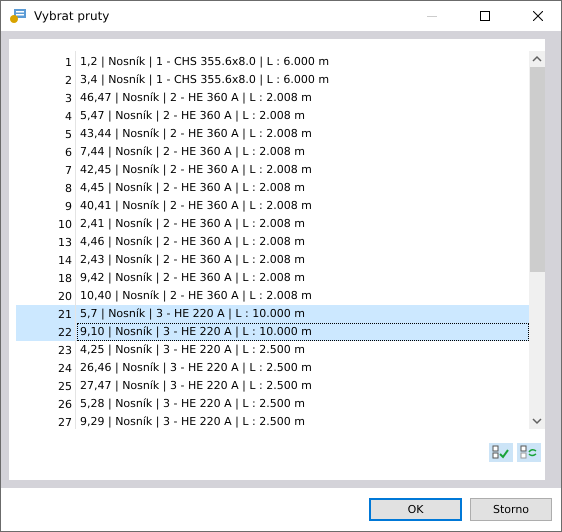 The image size is (562, 532). I want to click on member-text: 4,45 | Nosník | 2 - HE 360 A | L : 2.008 m, so click(192, 188).